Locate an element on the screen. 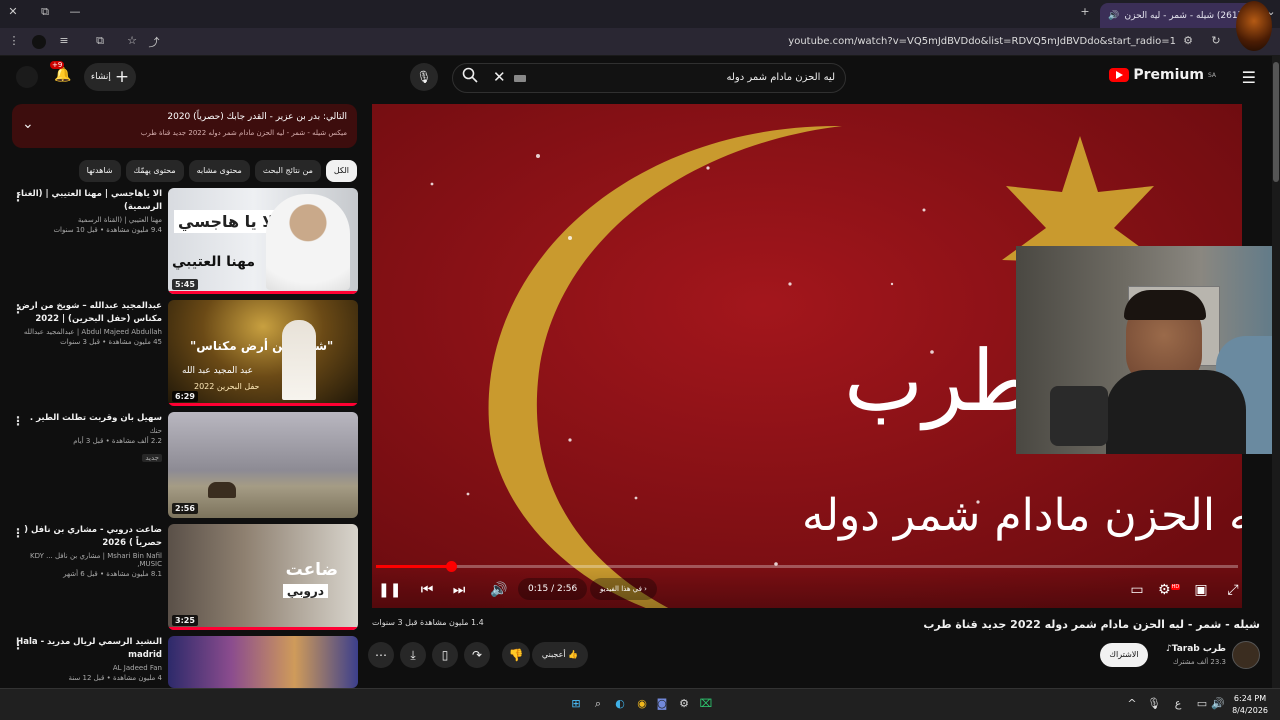 This screenshot has width=1280, height=720. tray-chevron-icon: ^ is located at coordinates (1132, 703).